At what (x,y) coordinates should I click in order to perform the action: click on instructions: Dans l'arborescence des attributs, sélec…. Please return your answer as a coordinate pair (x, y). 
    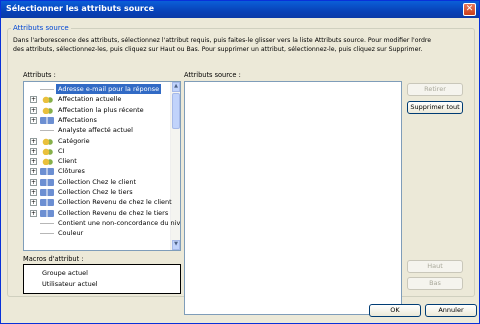
    Looking at the image, I should click on (241, 45).